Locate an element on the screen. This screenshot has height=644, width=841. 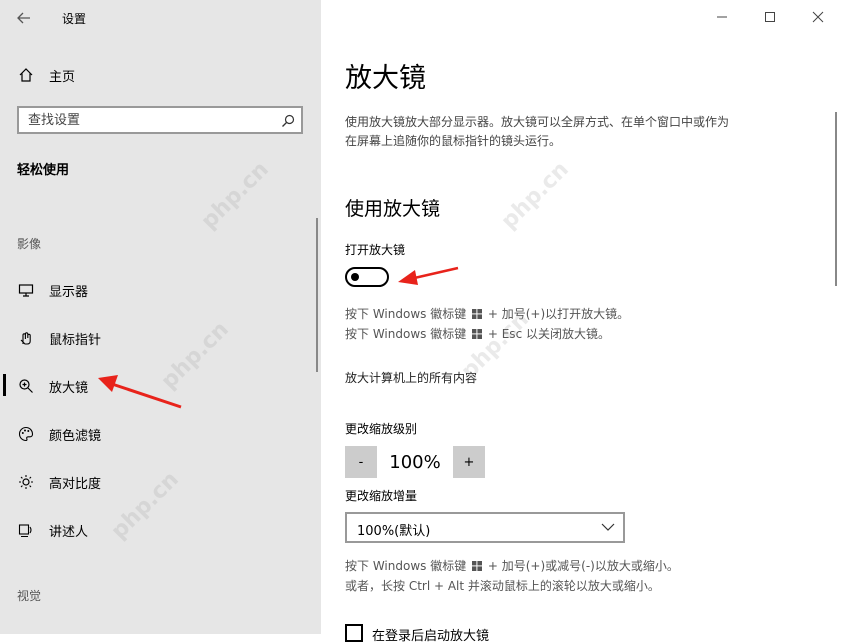
sidebar-item-label: 高对比度 is located at coordinates (75, 484).